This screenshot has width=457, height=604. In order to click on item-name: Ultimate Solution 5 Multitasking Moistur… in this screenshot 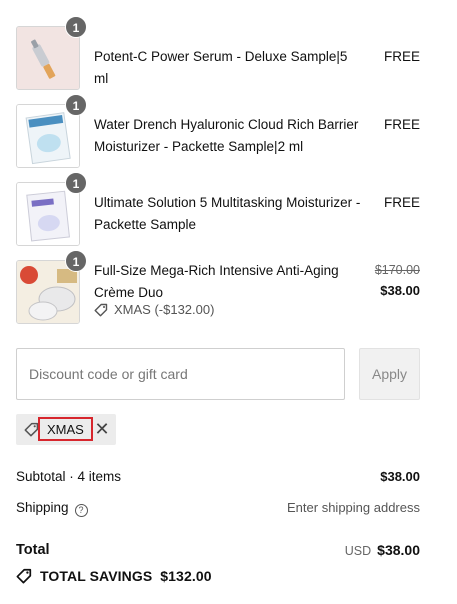, I will do `click(227, 213)`.